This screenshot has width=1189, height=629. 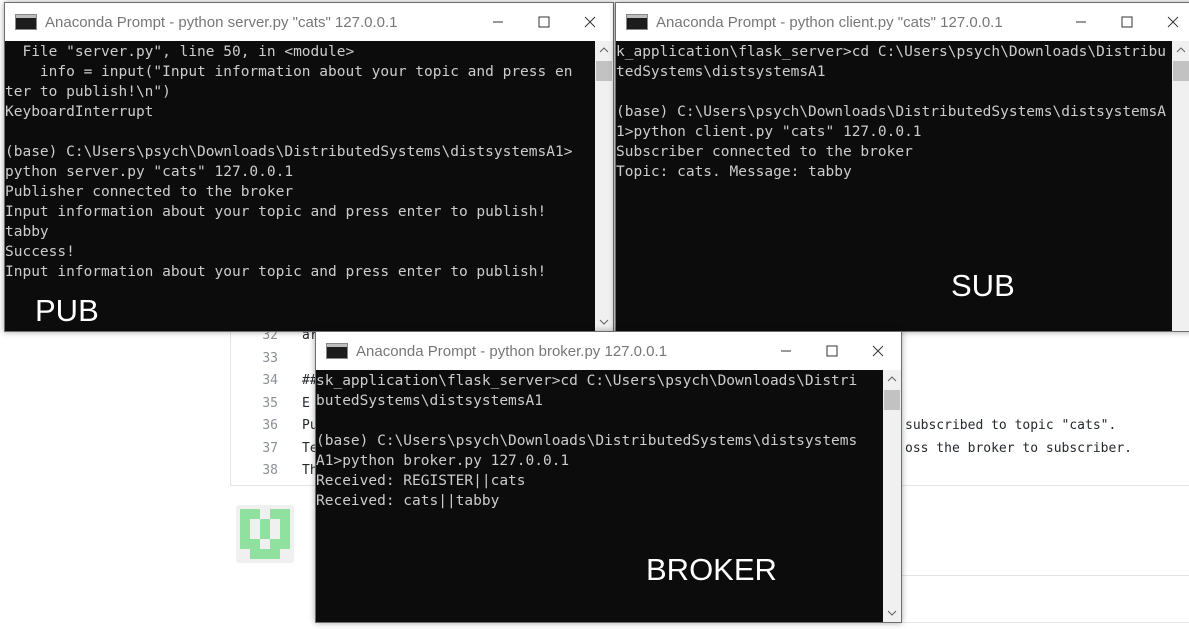 I want to click on console-line: Subscriber connected to the broker, so click(x=764, y=152).